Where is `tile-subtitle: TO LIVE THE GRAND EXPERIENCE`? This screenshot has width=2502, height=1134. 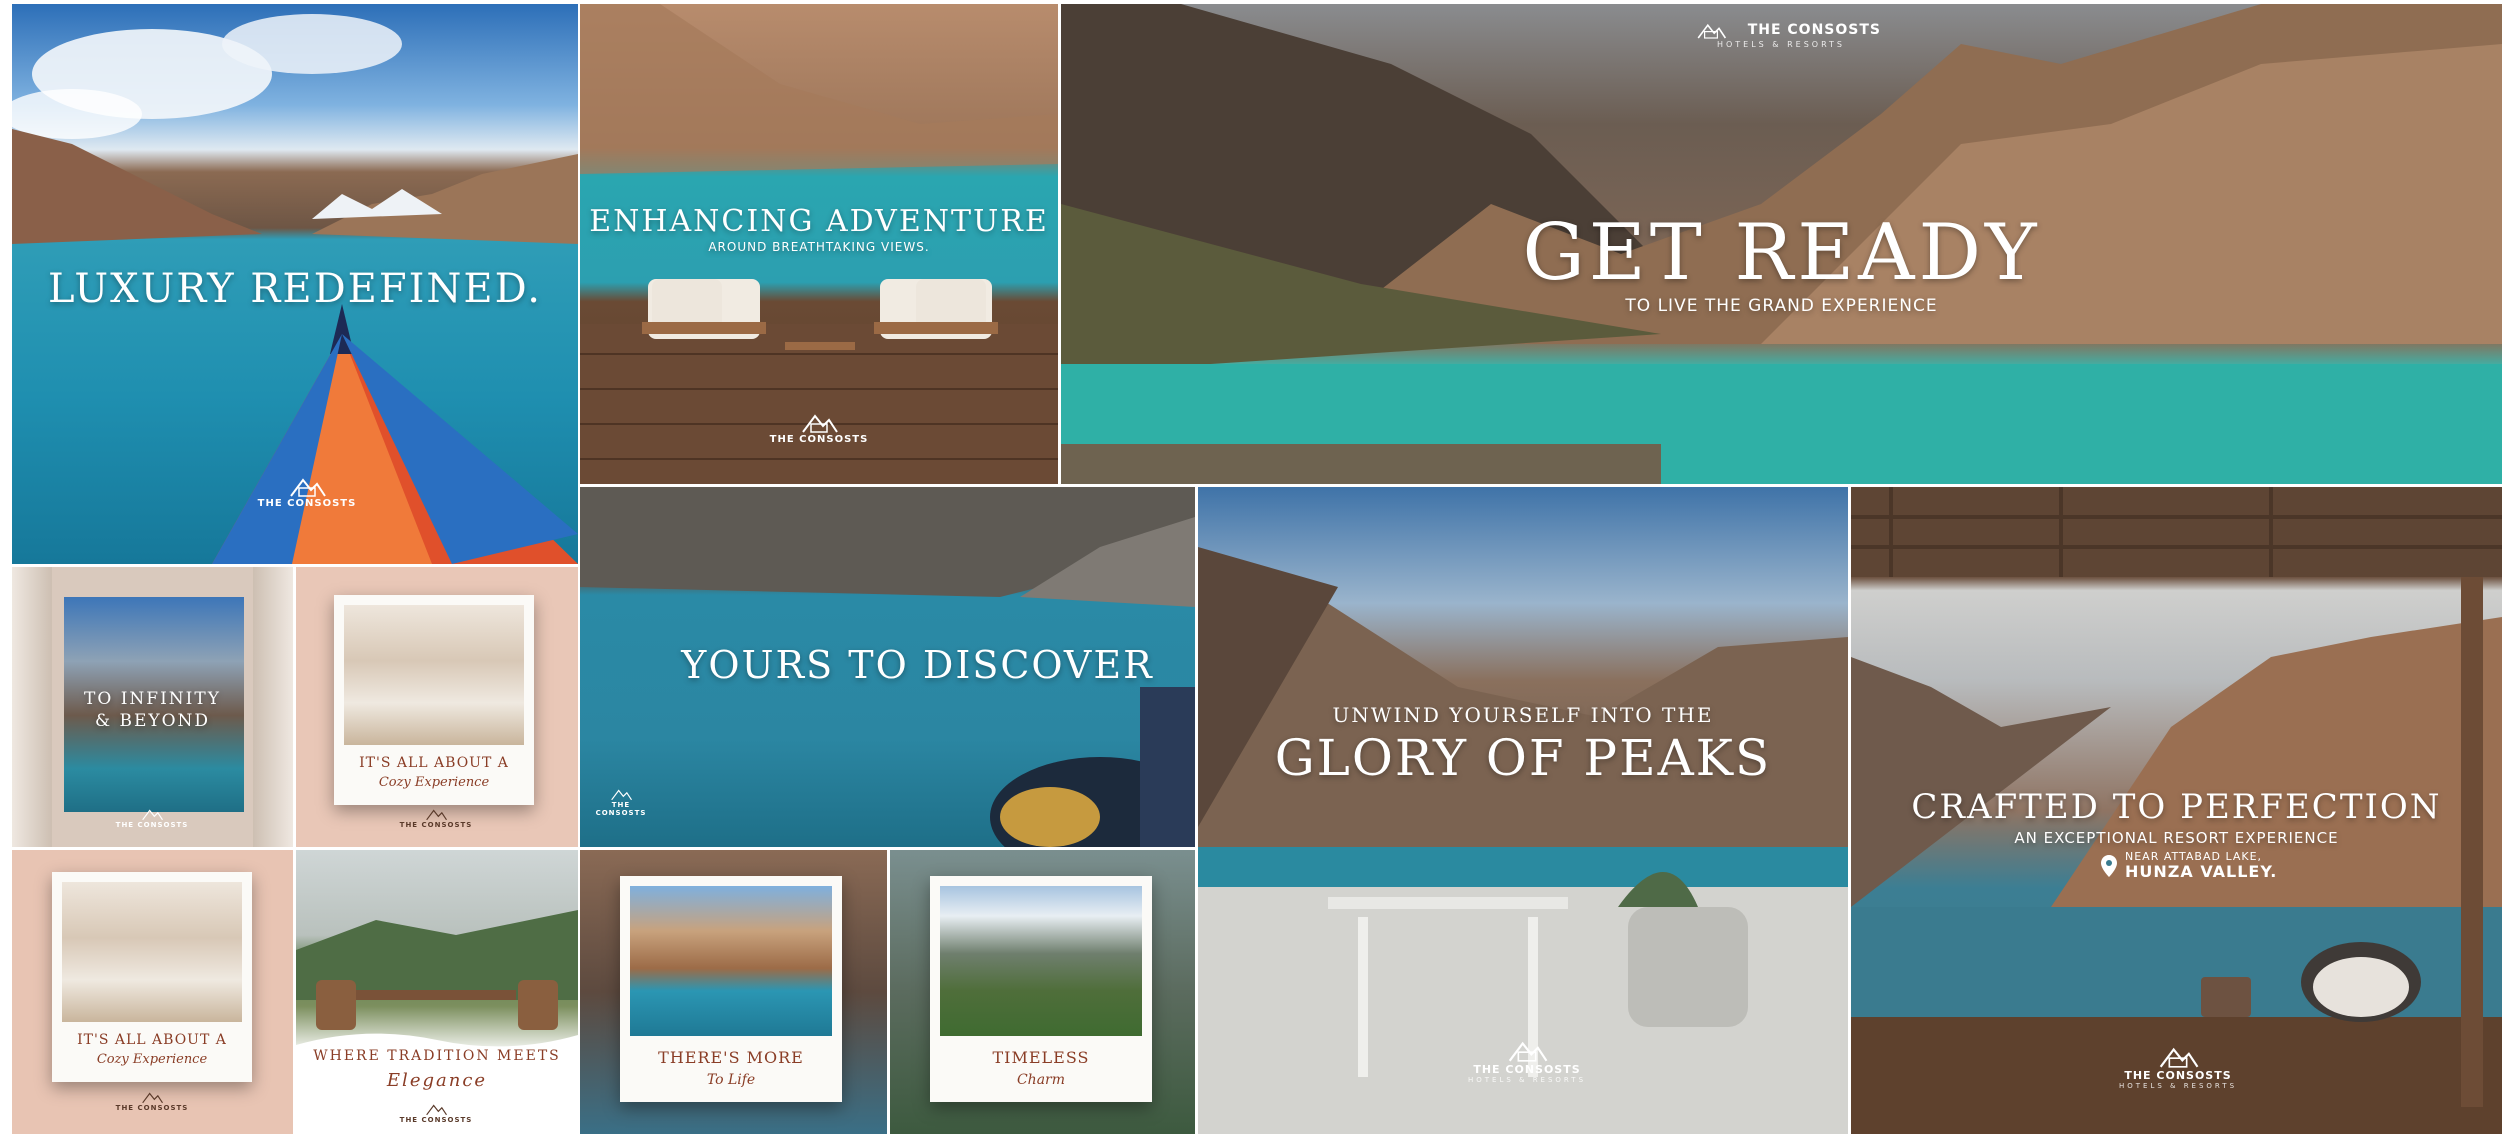 tile-subtitle: TO LIVE THE GRAND EXPERIENCE is located at coordinates (1781, 306).